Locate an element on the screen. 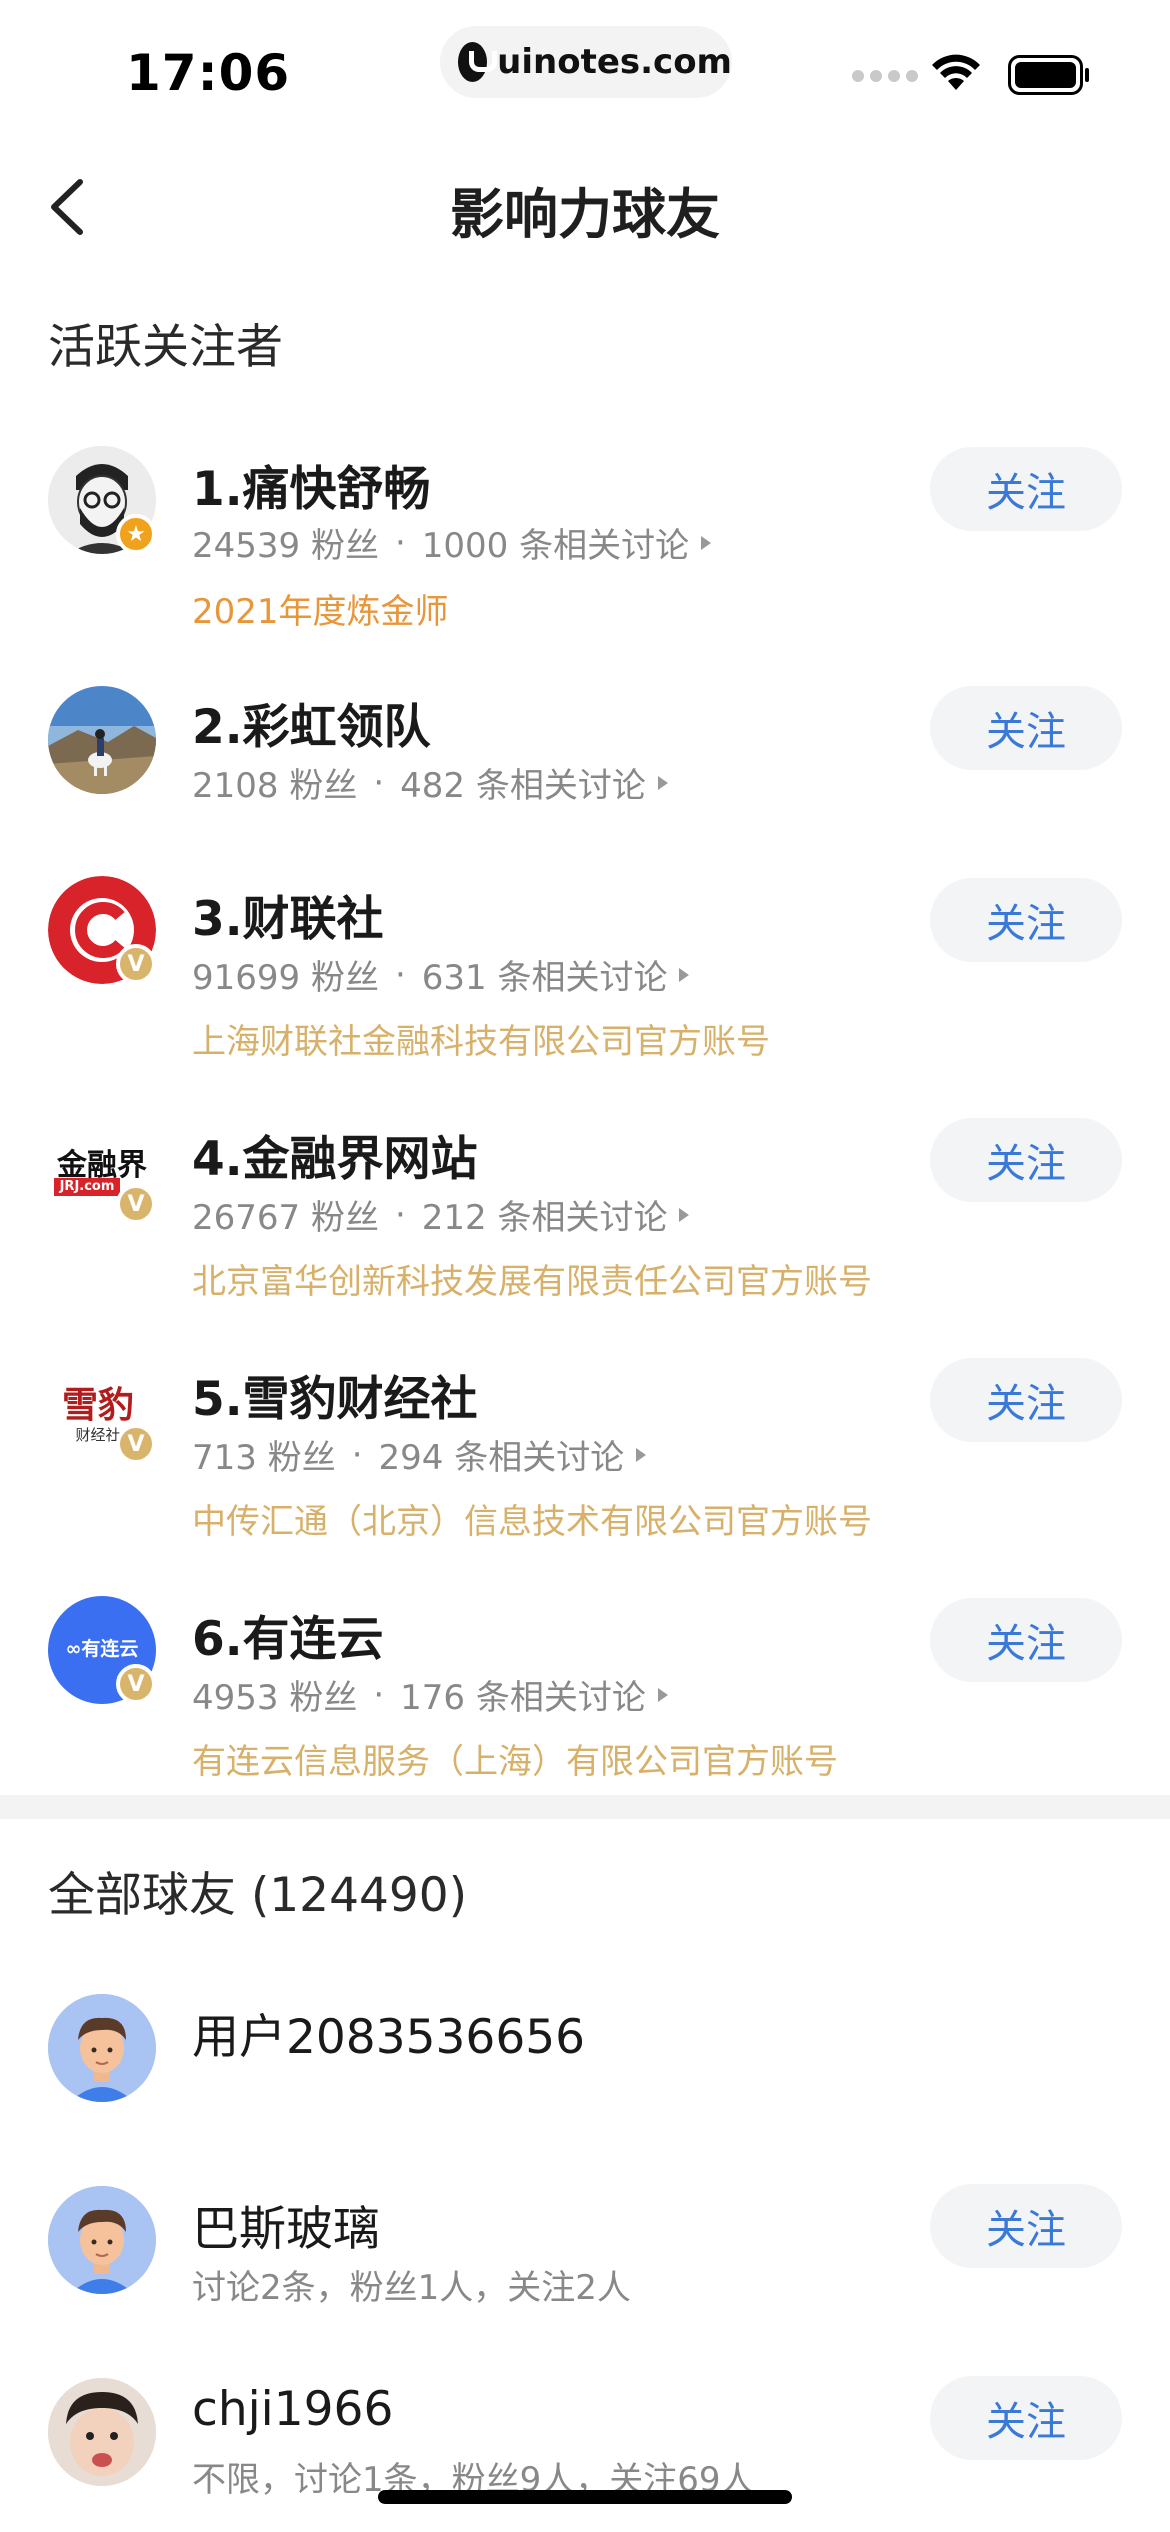 This screenshot has width=1170, height=2532. discussion-count: 482 条相关讨论 is located at coordinates (523, 786).